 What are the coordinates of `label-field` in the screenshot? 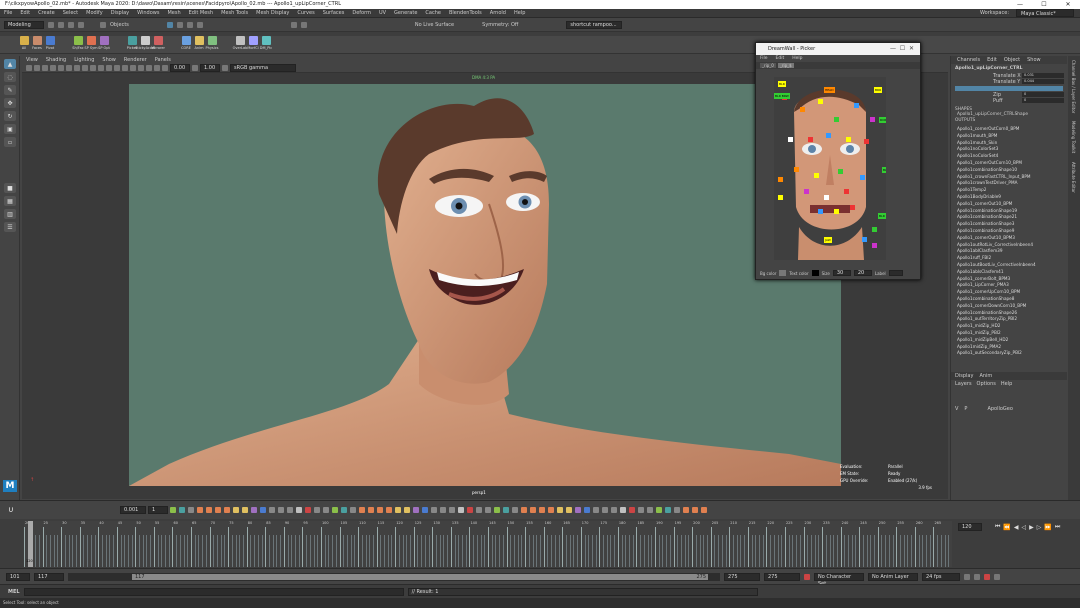 It's located at (895, 273).